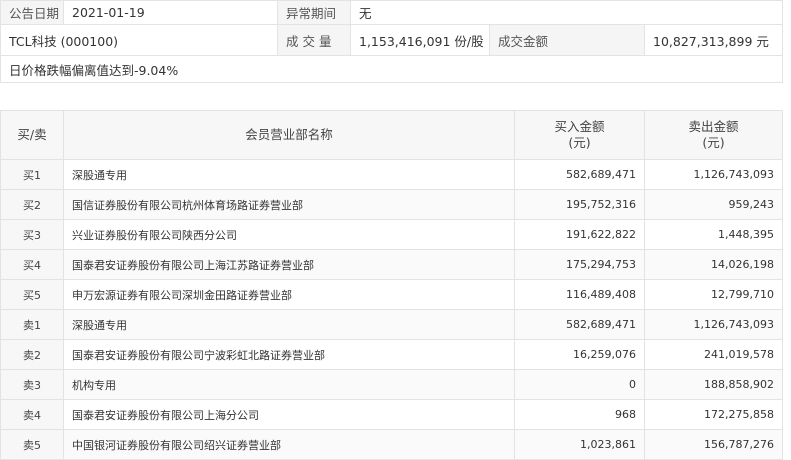  Describe the element at coordinates (713, 204) in the screenshot. I see `row-sell-amount: 959,243` at that location.